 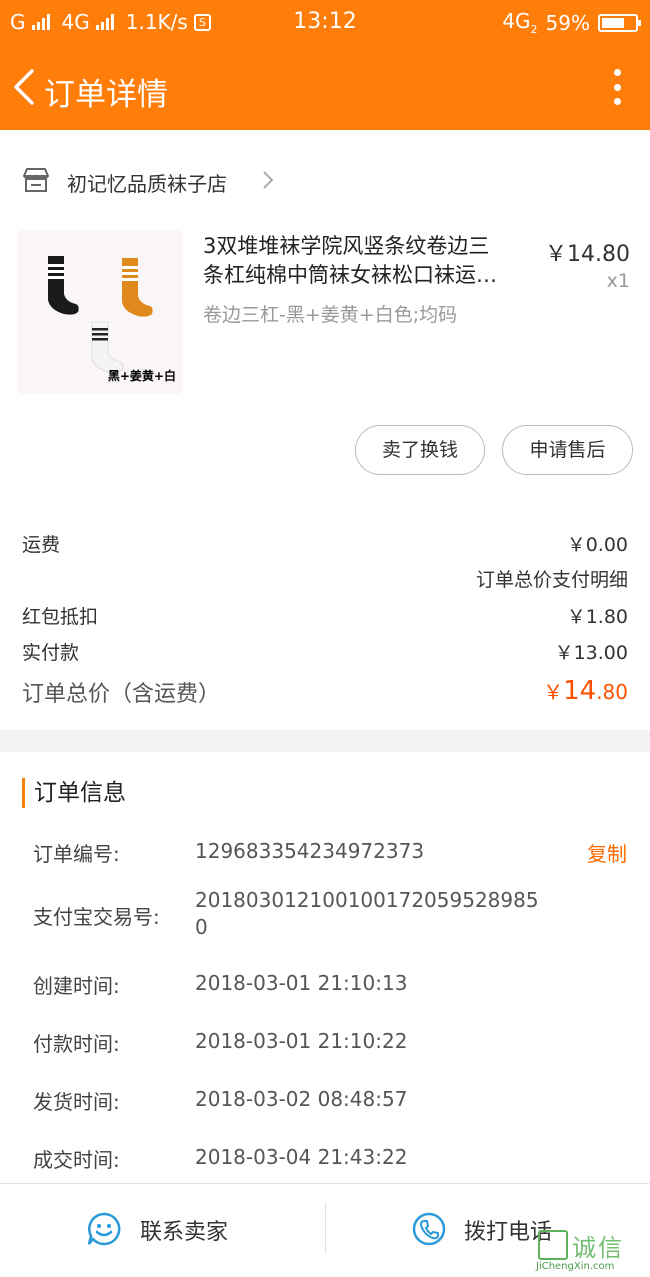 I want to click on watermark-icon, so click(x=553, y=1245).